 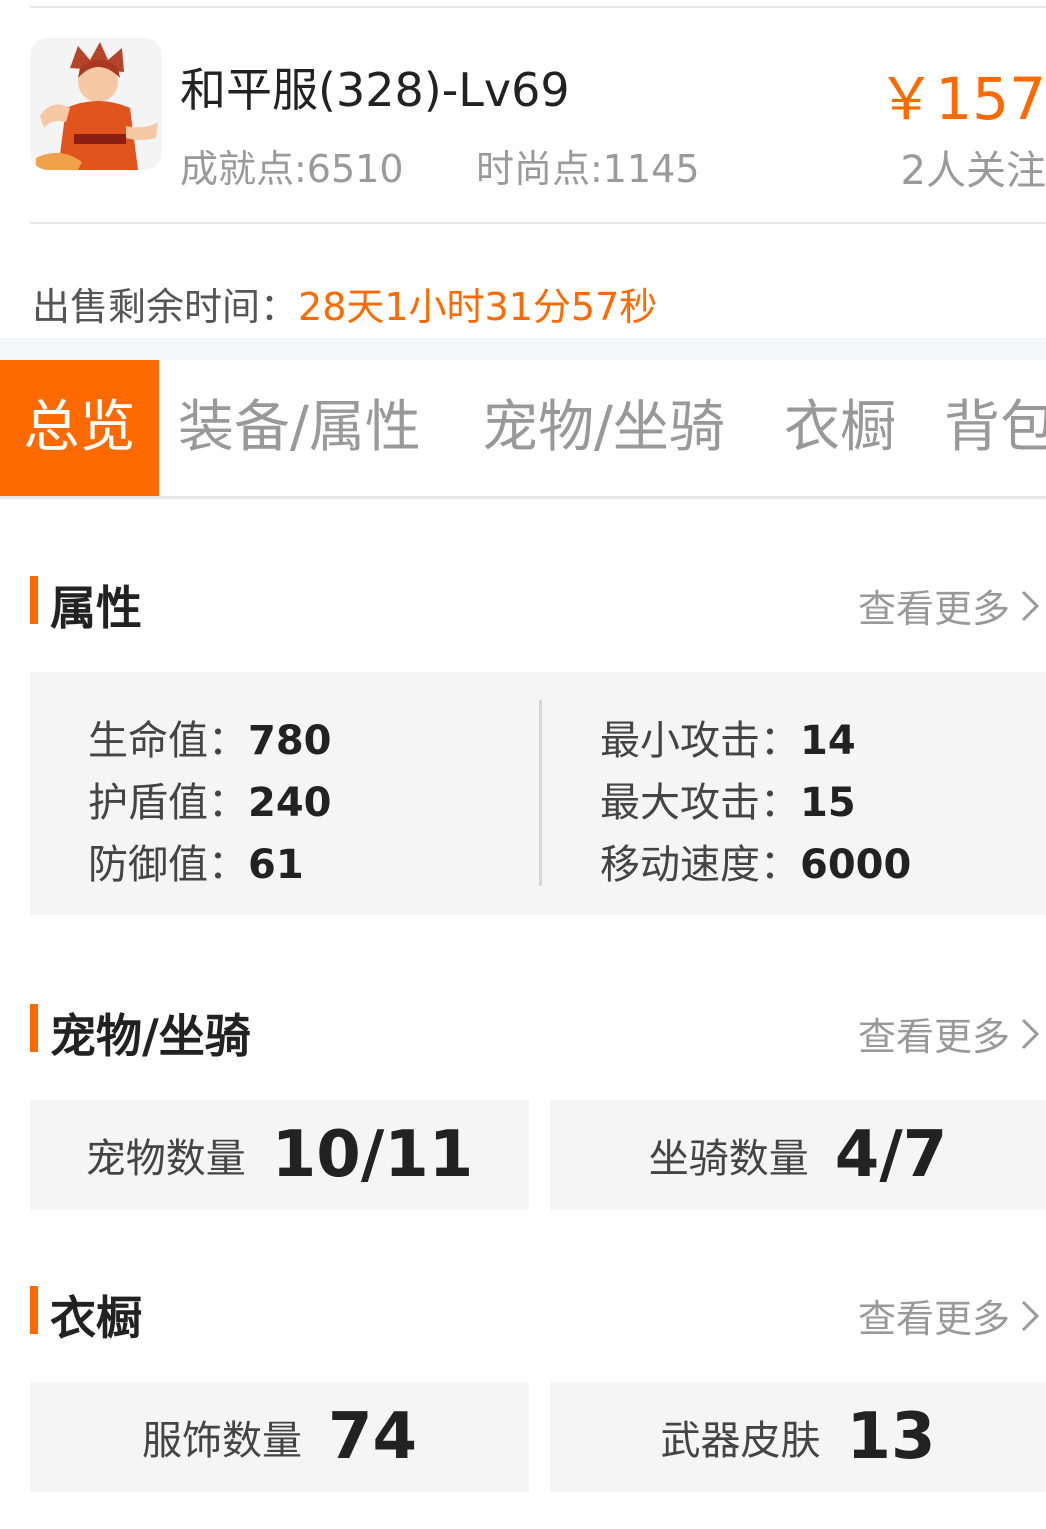 What do you see at coordinates (276, 865) in the screenshot?
I see `attr-value: 61` at bounding box center [276, 865].